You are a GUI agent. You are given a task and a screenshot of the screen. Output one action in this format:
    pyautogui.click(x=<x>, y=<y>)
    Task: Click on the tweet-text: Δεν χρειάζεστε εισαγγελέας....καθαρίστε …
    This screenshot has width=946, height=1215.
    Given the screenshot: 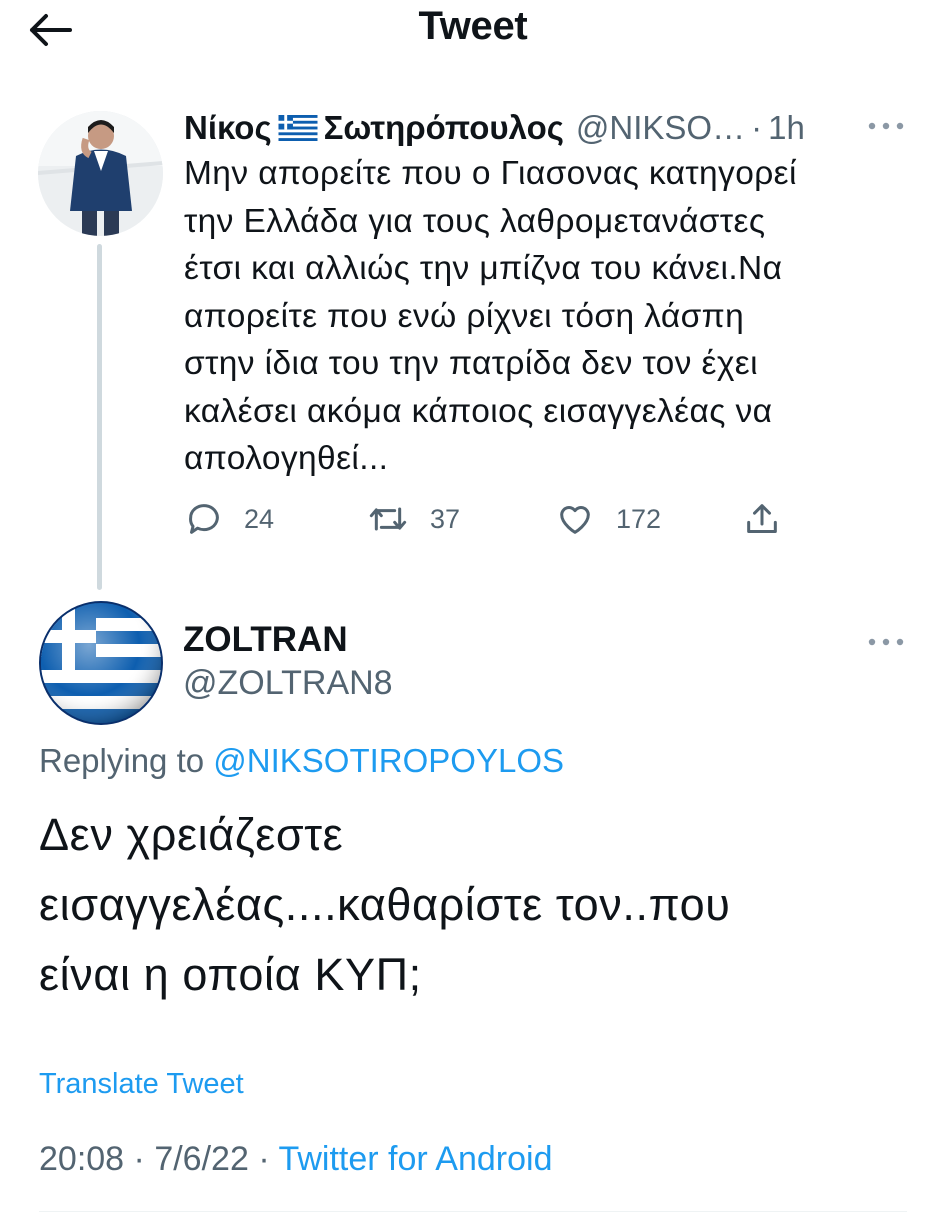 What is the action you would take?
    pyautogui.click(x=385, y=904)
    